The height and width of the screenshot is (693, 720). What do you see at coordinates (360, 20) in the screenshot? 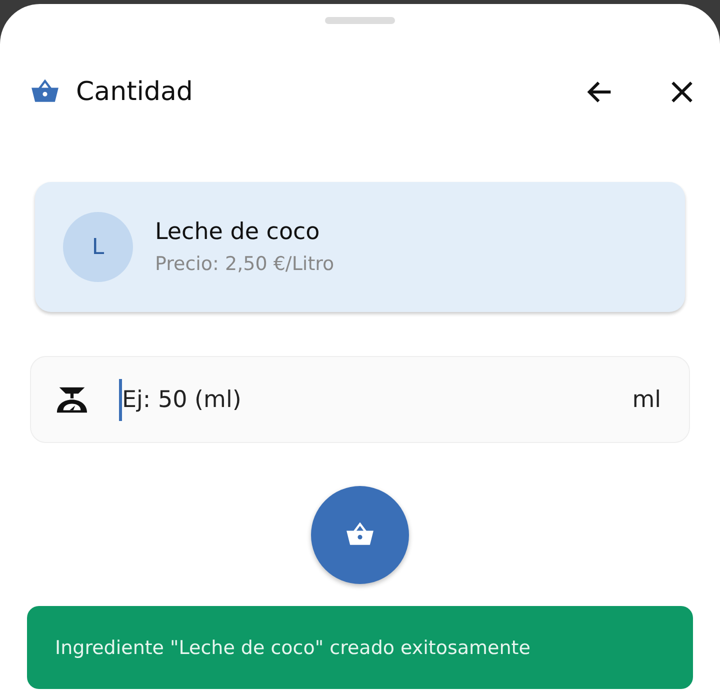
I see `drag-handle` at bounding box center [360, 20].